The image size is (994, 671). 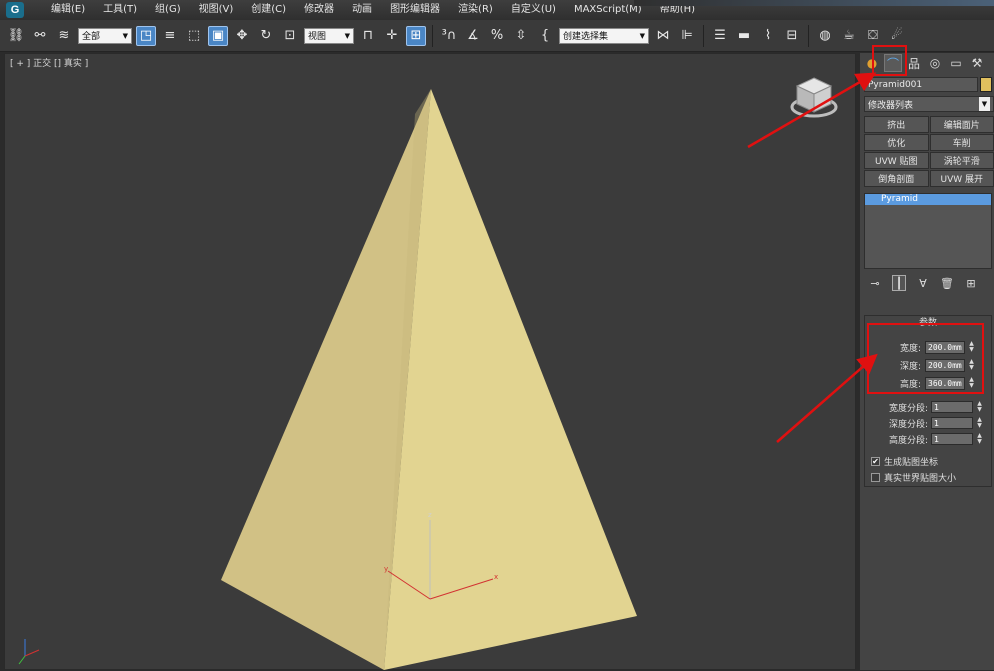 What do you see at coordinates (899, 283) in the screenshot?
I see `show-end-result-icon: ┃` at bounding box center [899, 283].